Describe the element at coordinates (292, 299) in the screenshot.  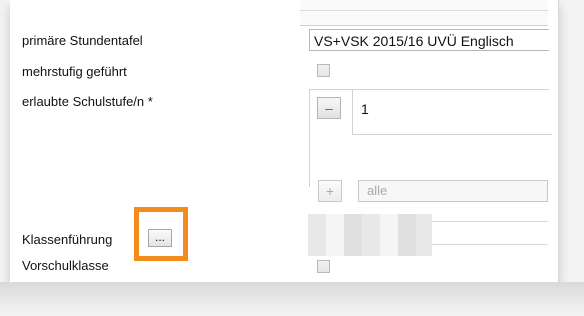
I see `bottom-shadow` at that location.